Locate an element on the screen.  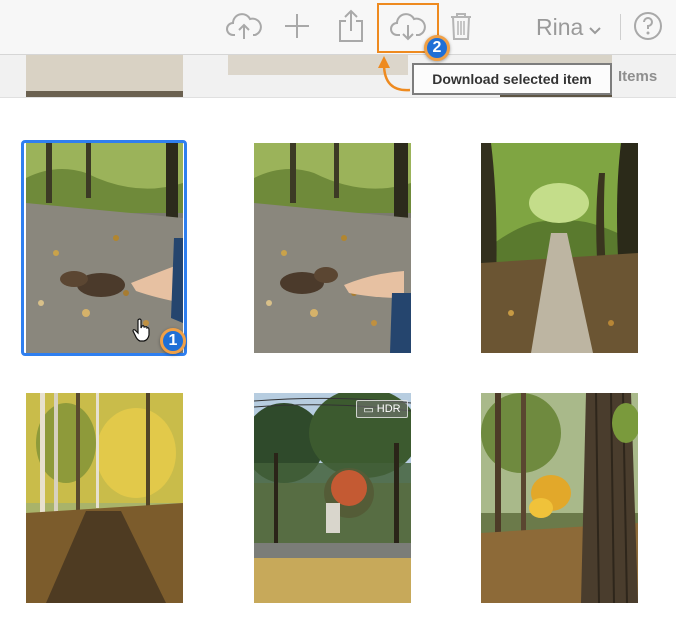
callout-arrow is located at coordinates (394, 74).